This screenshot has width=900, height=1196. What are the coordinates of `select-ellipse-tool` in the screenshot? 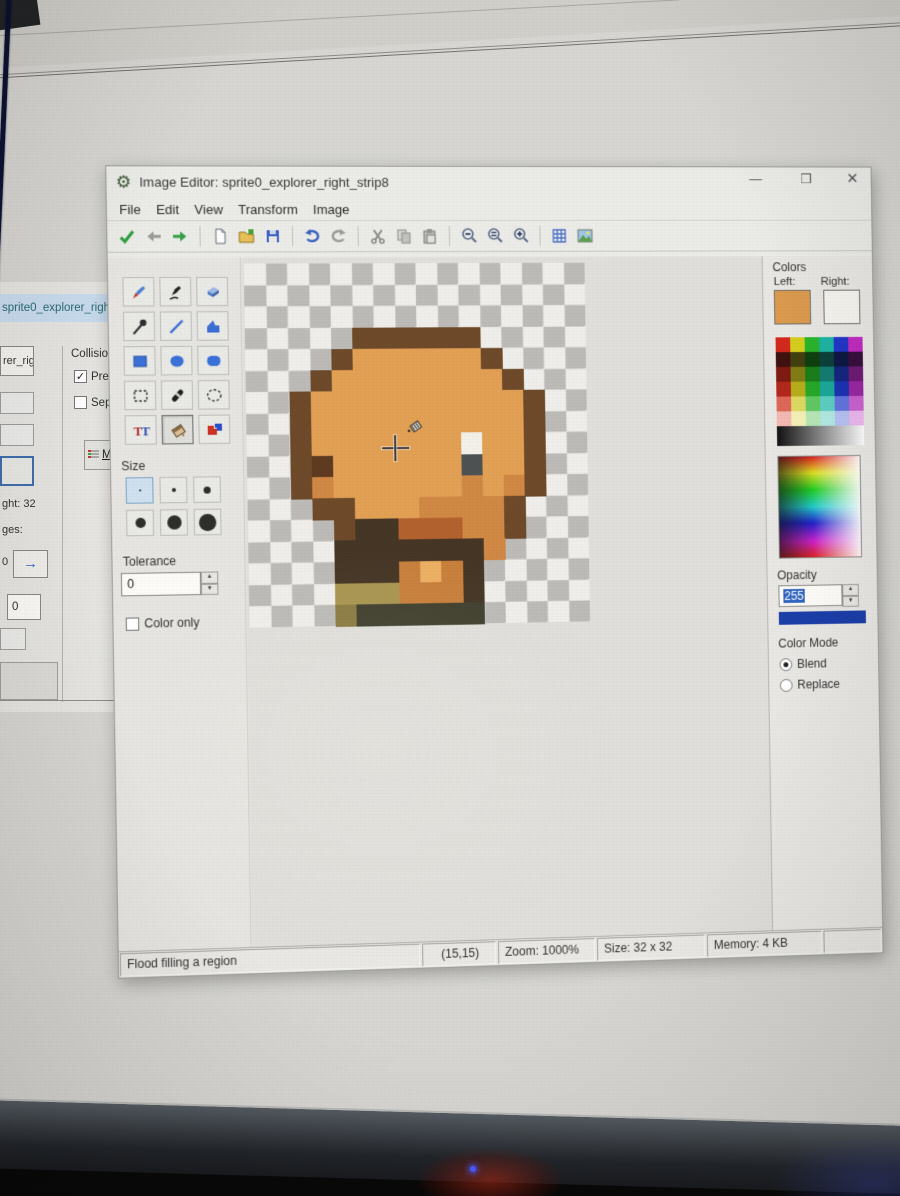 It's located at (213, 395).